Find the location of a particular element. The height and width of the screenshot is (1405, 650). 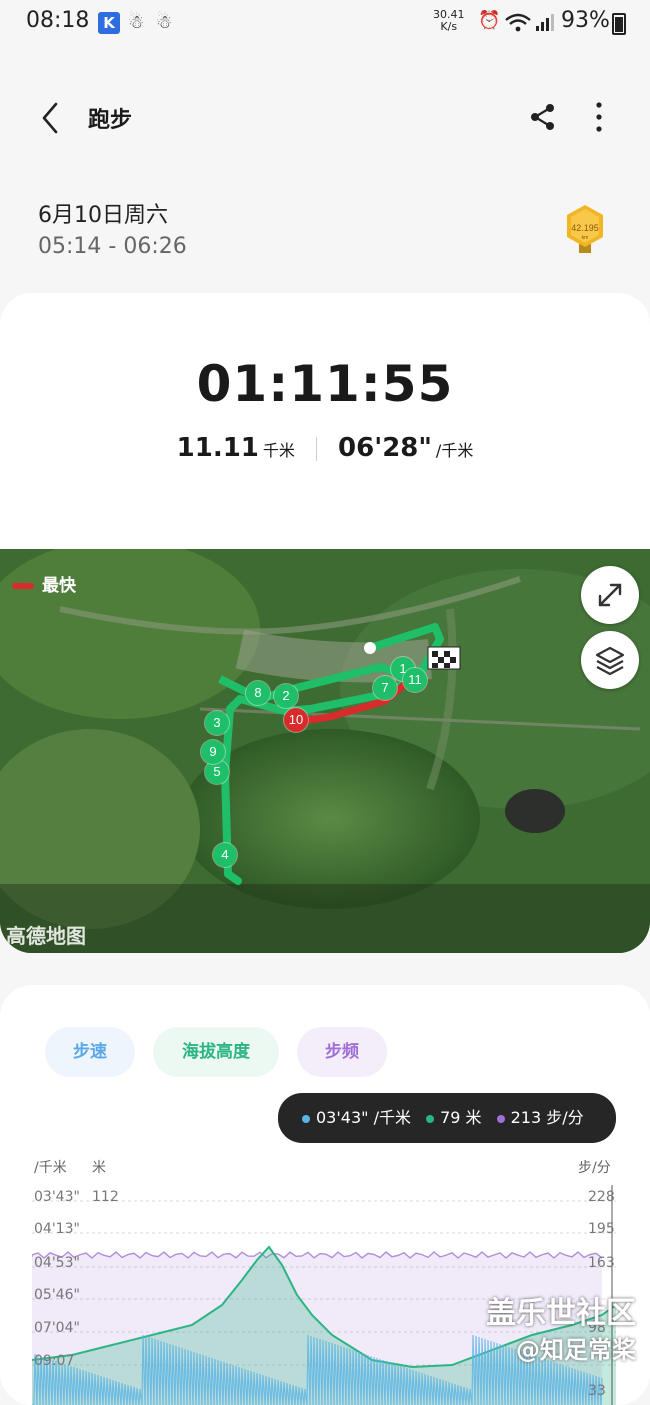

km-marker-4: 4 is located at coordinates (225, 855).